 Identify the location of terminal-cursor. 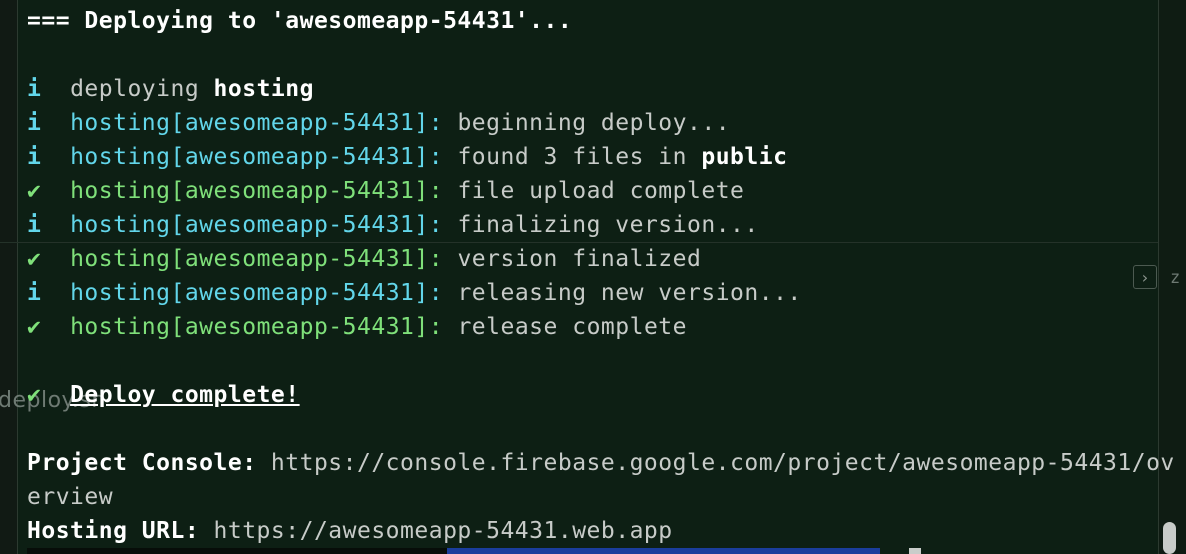
(915, 551).